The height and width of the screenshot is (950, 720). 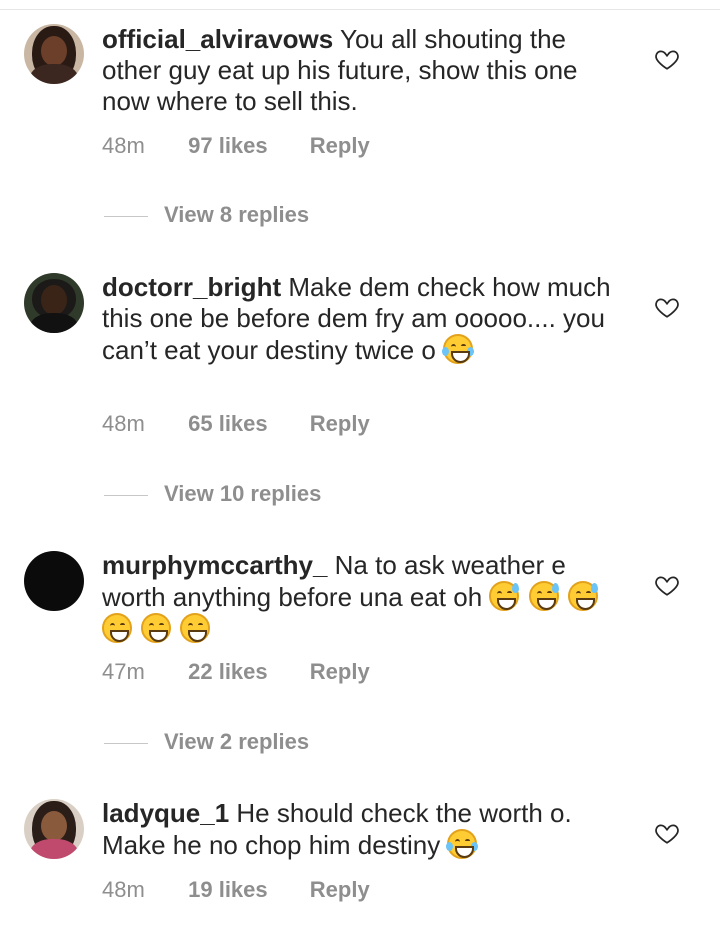 What do you see at coordinates (228, 672) in the screenshot?
I see `comment-likes: 22 likes` at bounding box center [228, 672].